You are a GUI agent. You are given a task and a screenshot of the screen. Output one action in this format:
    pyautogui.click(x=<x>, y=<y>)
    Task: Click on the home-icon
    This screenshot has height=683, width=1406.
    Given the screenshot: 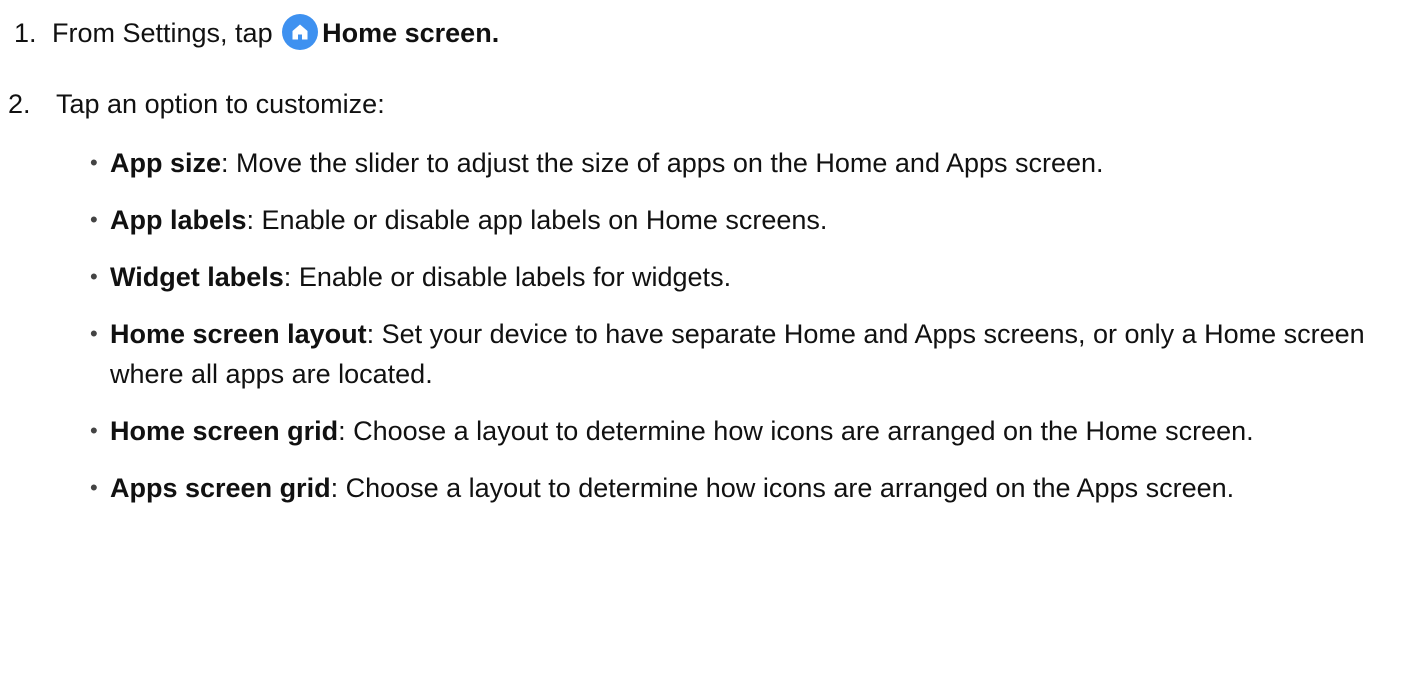 What is the action you would take?
    pyautogui.click(x=300, y=31)
    